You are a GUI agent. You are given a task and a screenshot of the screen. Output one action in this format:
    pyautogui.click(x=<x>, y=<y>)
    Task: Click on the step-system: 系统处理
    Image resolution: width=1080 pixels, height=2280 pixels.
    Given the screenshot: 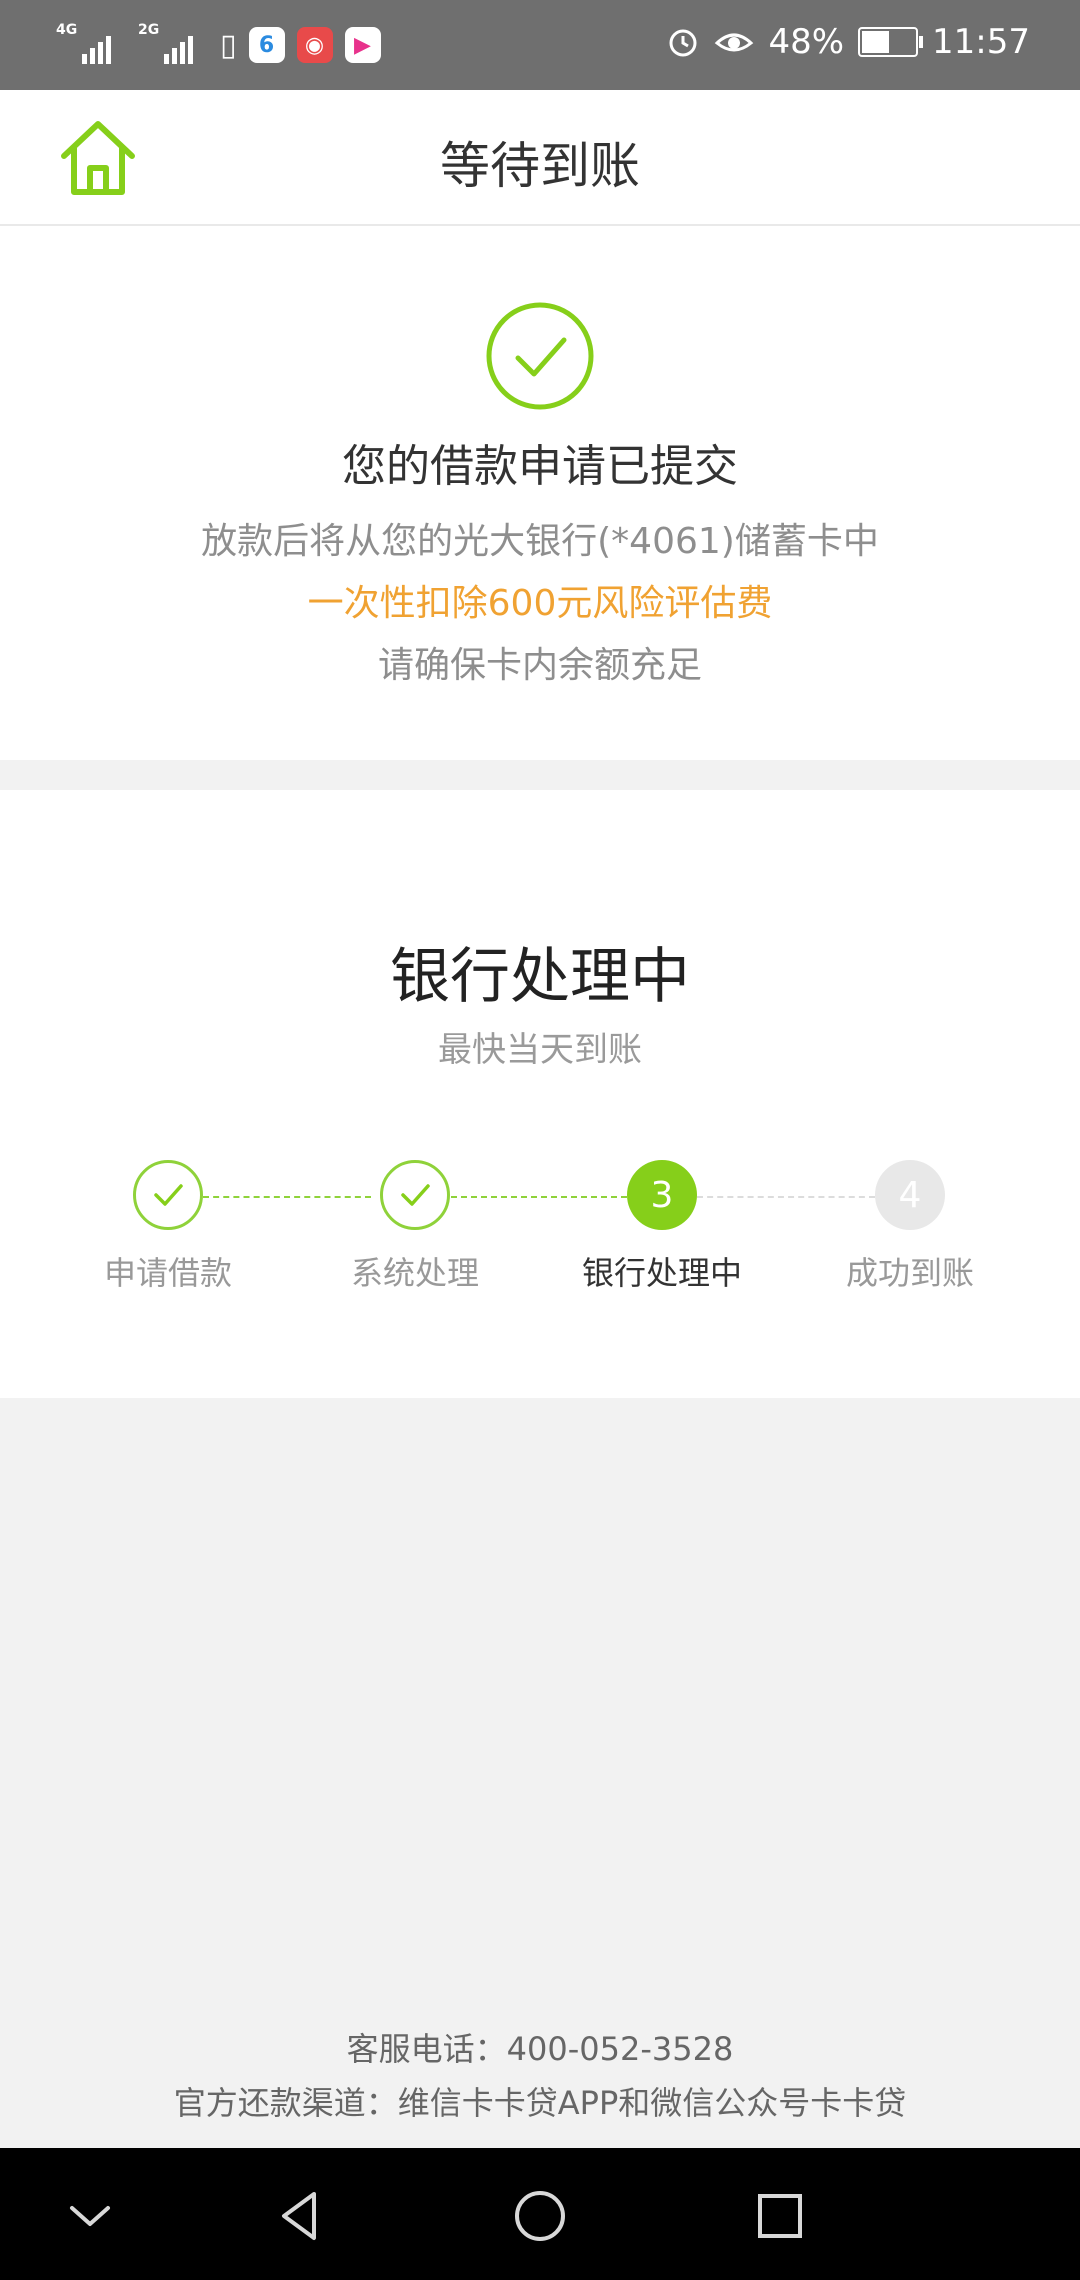 What is the action you would take?
    pyautogui.click(x=415, y=1227)
    